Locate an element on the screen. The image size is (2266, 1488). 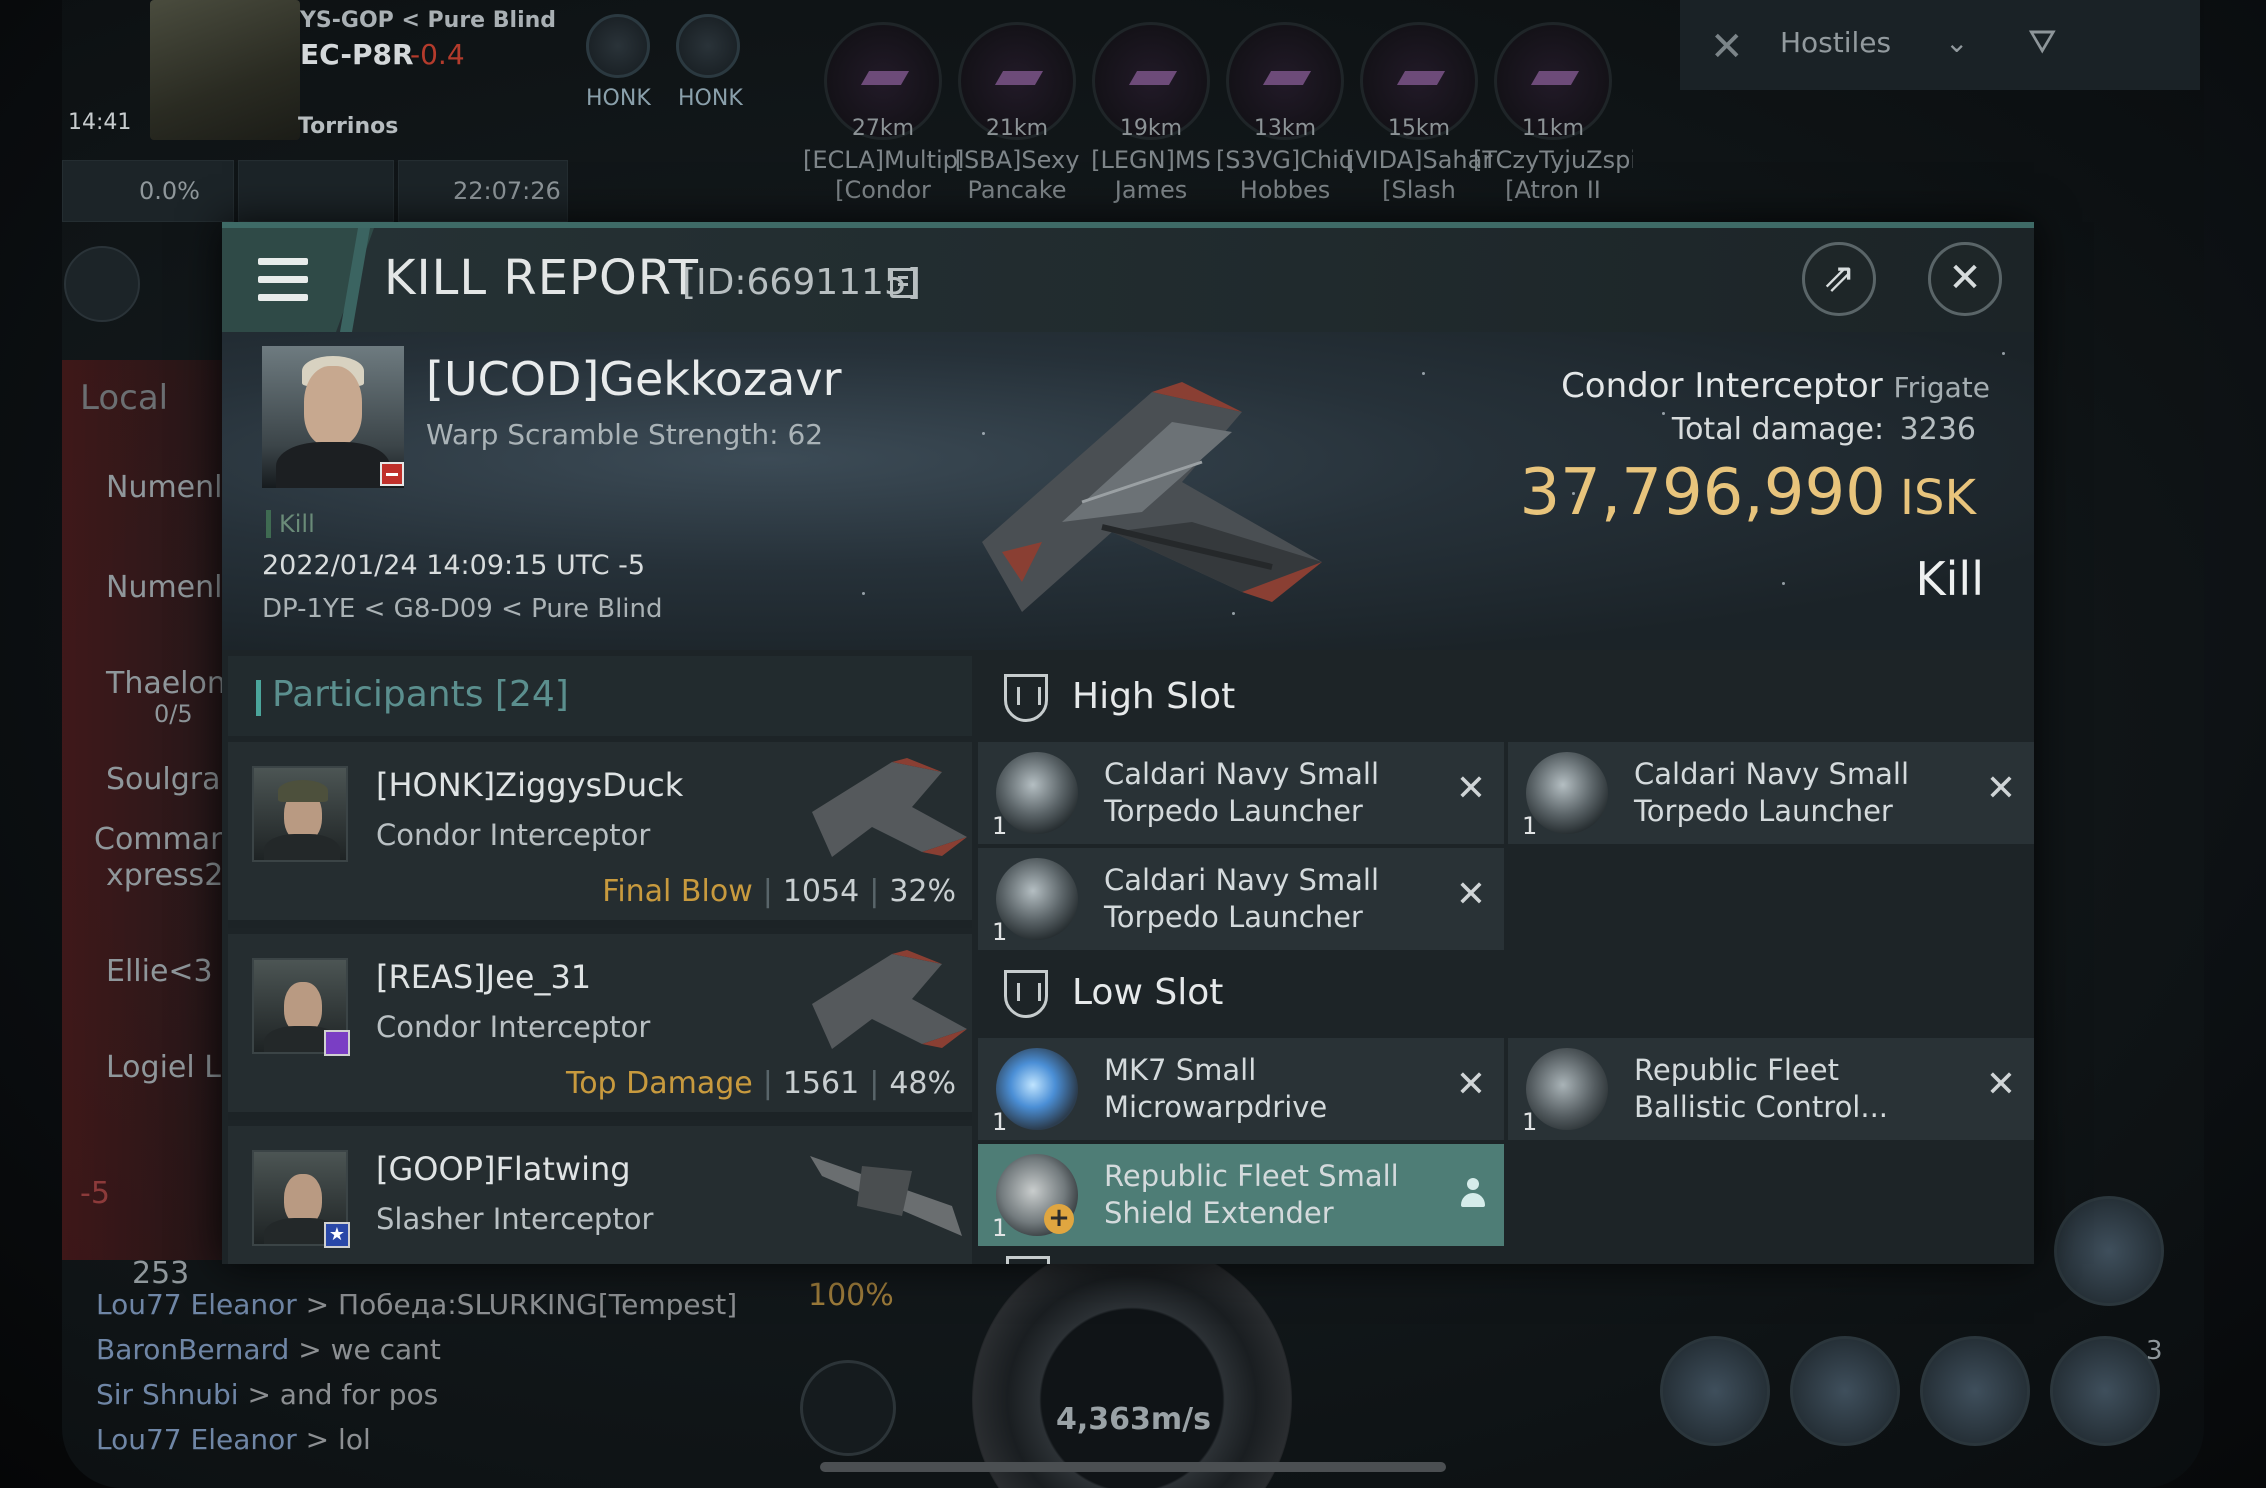
region-path: YS-GOP < Pure Blind is located at coordinates (428, 20).